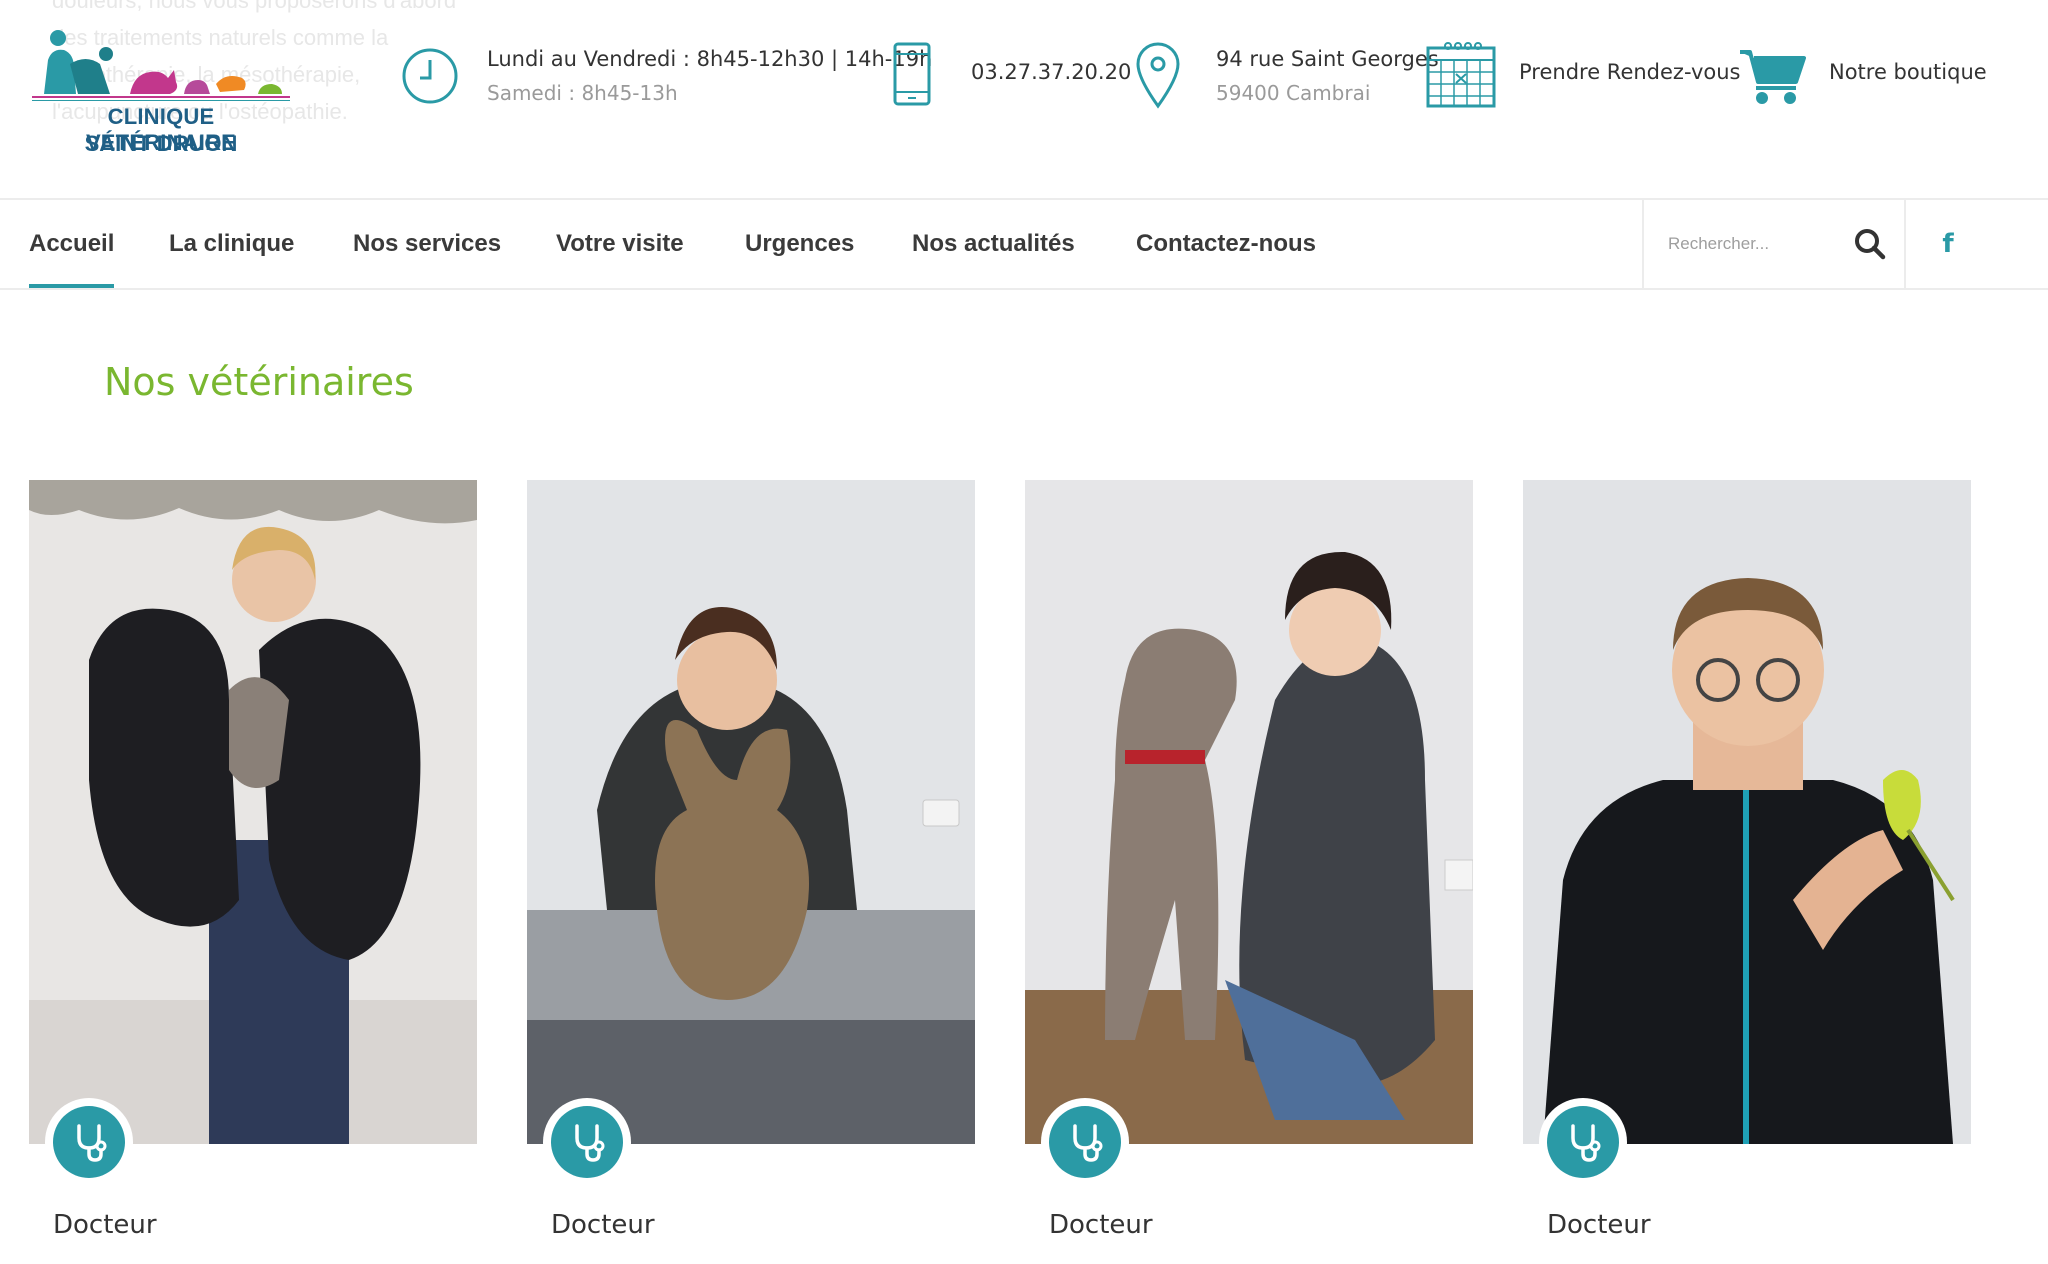  Describe the element at coordinates (799, 244) in the screenshot. I see `nav-item-urgences: Urgences` at that location.